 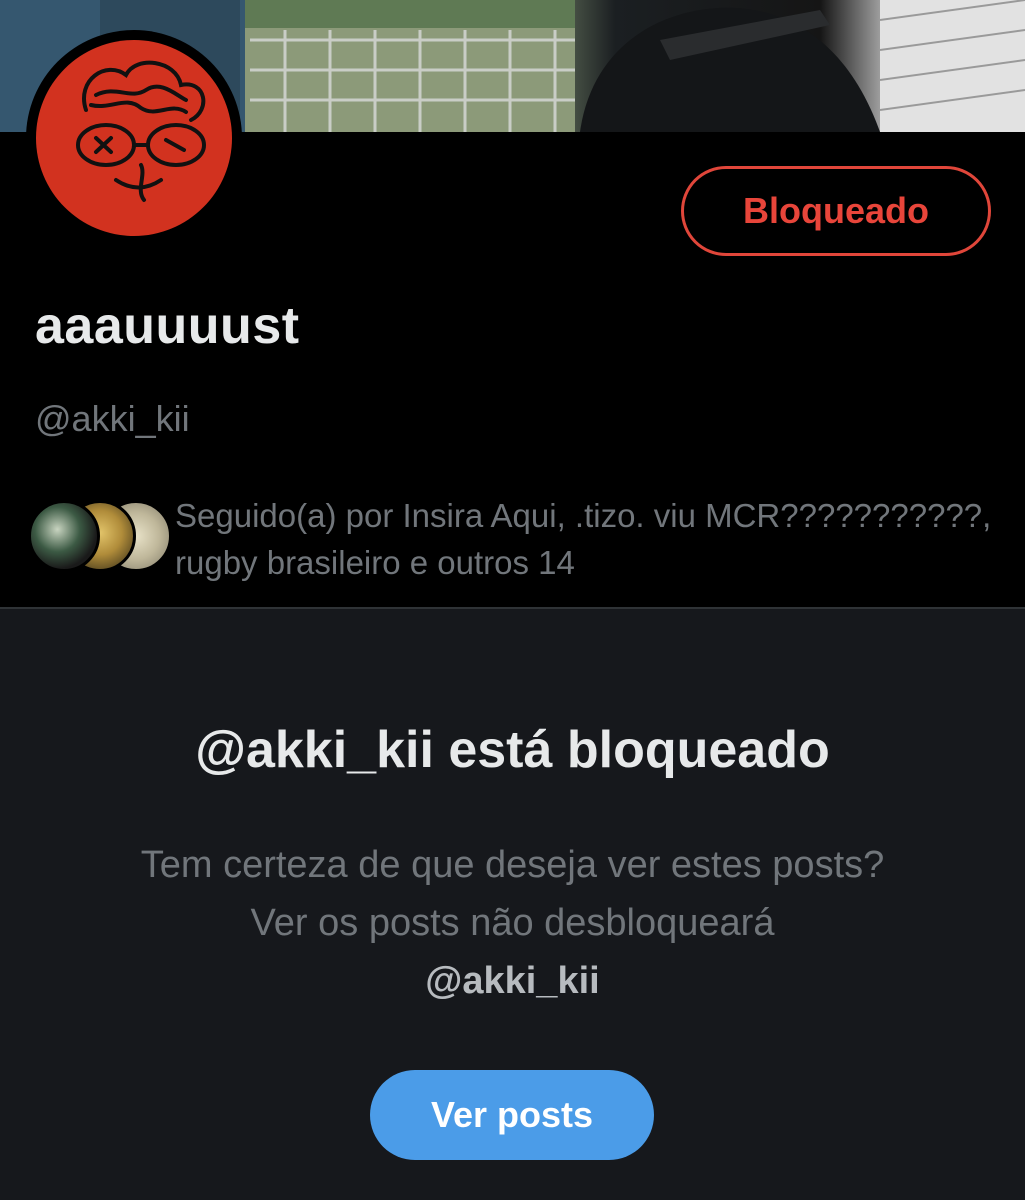 What do you see at coordinates (512, 750) in the screenshot?
I see `blocked-notice-title: @akki_kii está bloqueado` at bounding box center [512, 750].